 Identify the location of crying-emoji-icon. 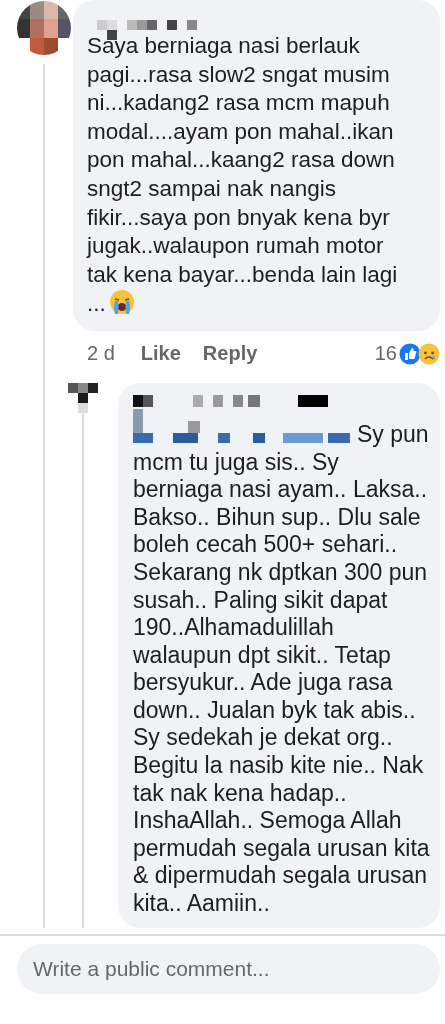
(121, 302).